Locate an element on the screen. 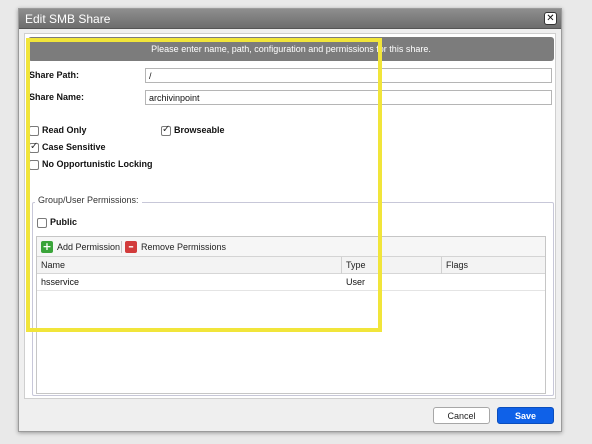 The image size is (592, 444). case-sensitive-label: Case Sensitive is located at coordinates (74, 147).